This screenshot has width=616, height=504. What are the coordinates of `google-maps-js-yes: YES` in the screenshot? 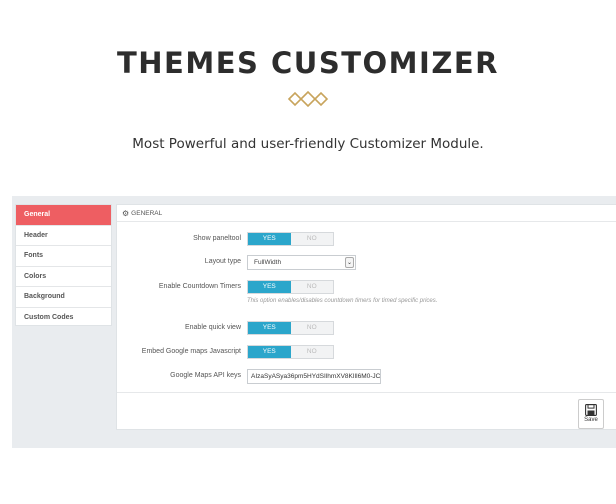 It's located at (269, 352).